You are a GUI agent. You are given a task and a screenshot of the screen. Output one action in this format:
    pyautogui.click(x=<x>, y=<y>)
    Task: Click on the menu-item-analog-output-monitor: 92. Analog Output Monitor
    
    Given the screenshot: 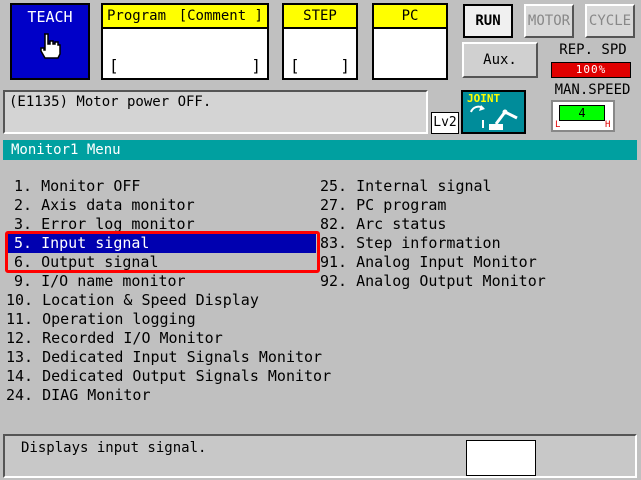 What is the action you would take?
    pyautogui.click(x=433, y=281)
    